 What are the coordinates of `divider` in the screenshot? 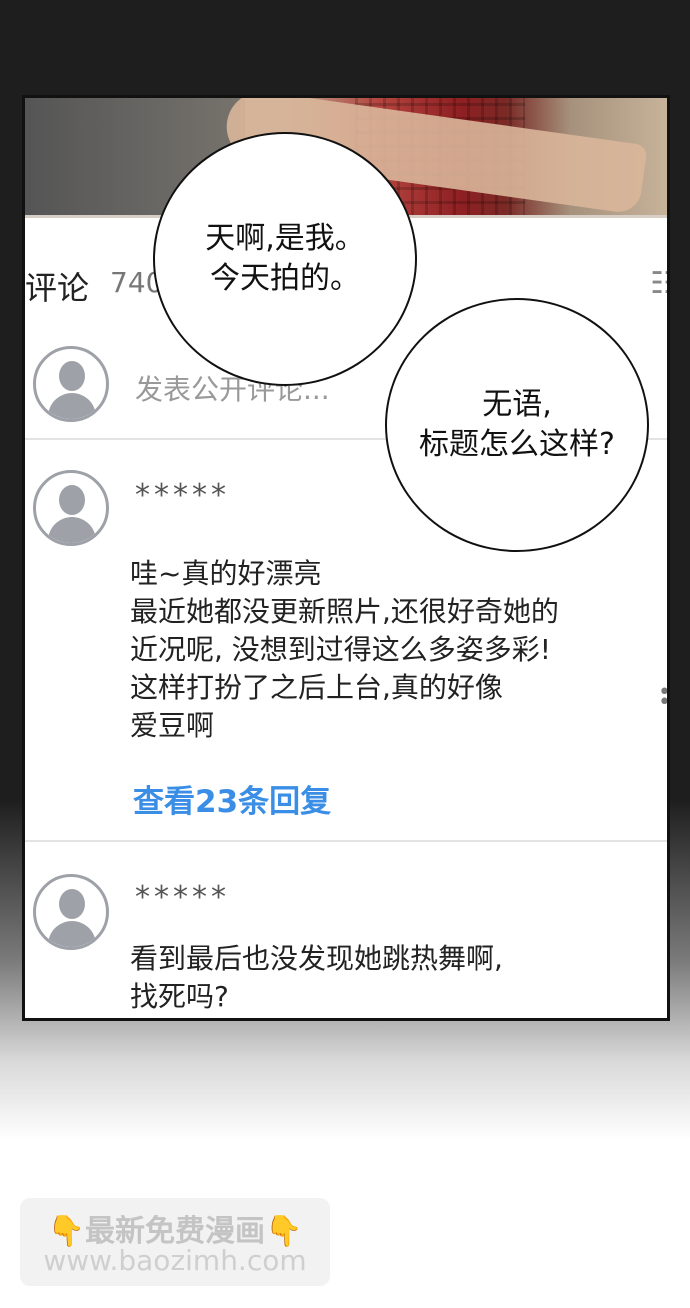 It's located at (346, 841).